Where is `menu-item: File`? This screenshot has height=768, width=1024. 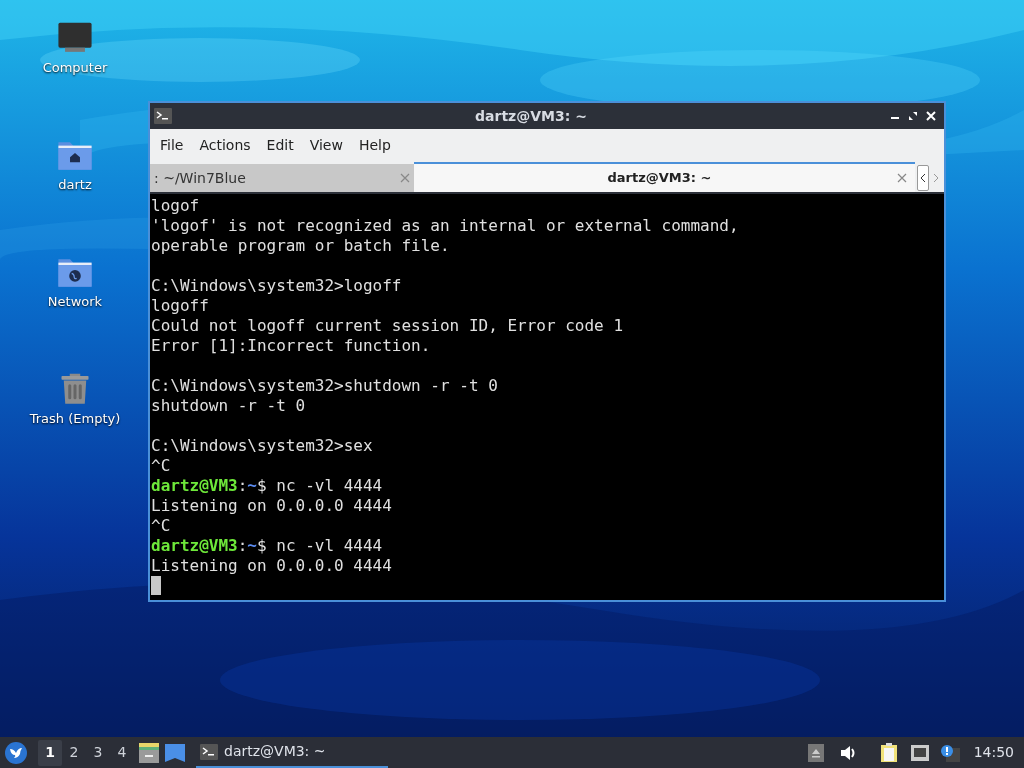 menu-item: File is located at coordinates (172, 145).